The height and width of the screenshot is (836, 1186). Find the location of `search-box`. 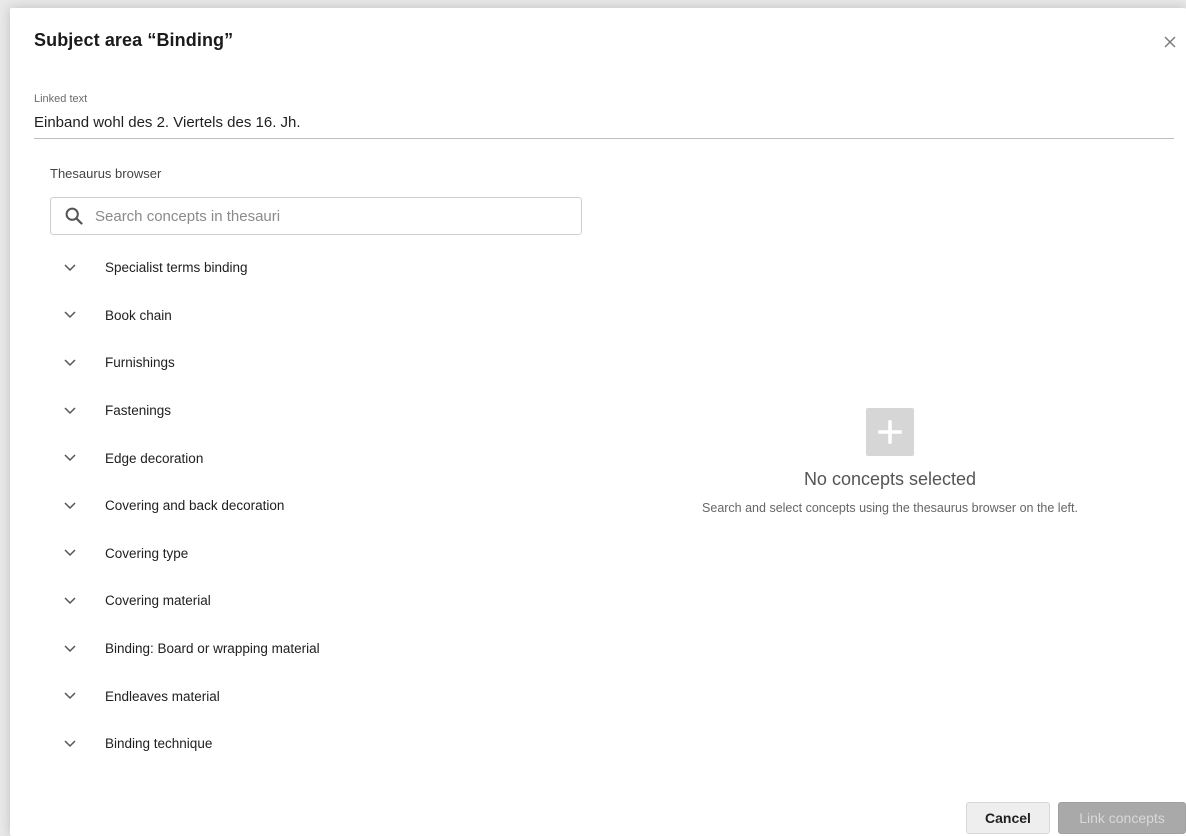

search-box is located at coordinates (316, 216).